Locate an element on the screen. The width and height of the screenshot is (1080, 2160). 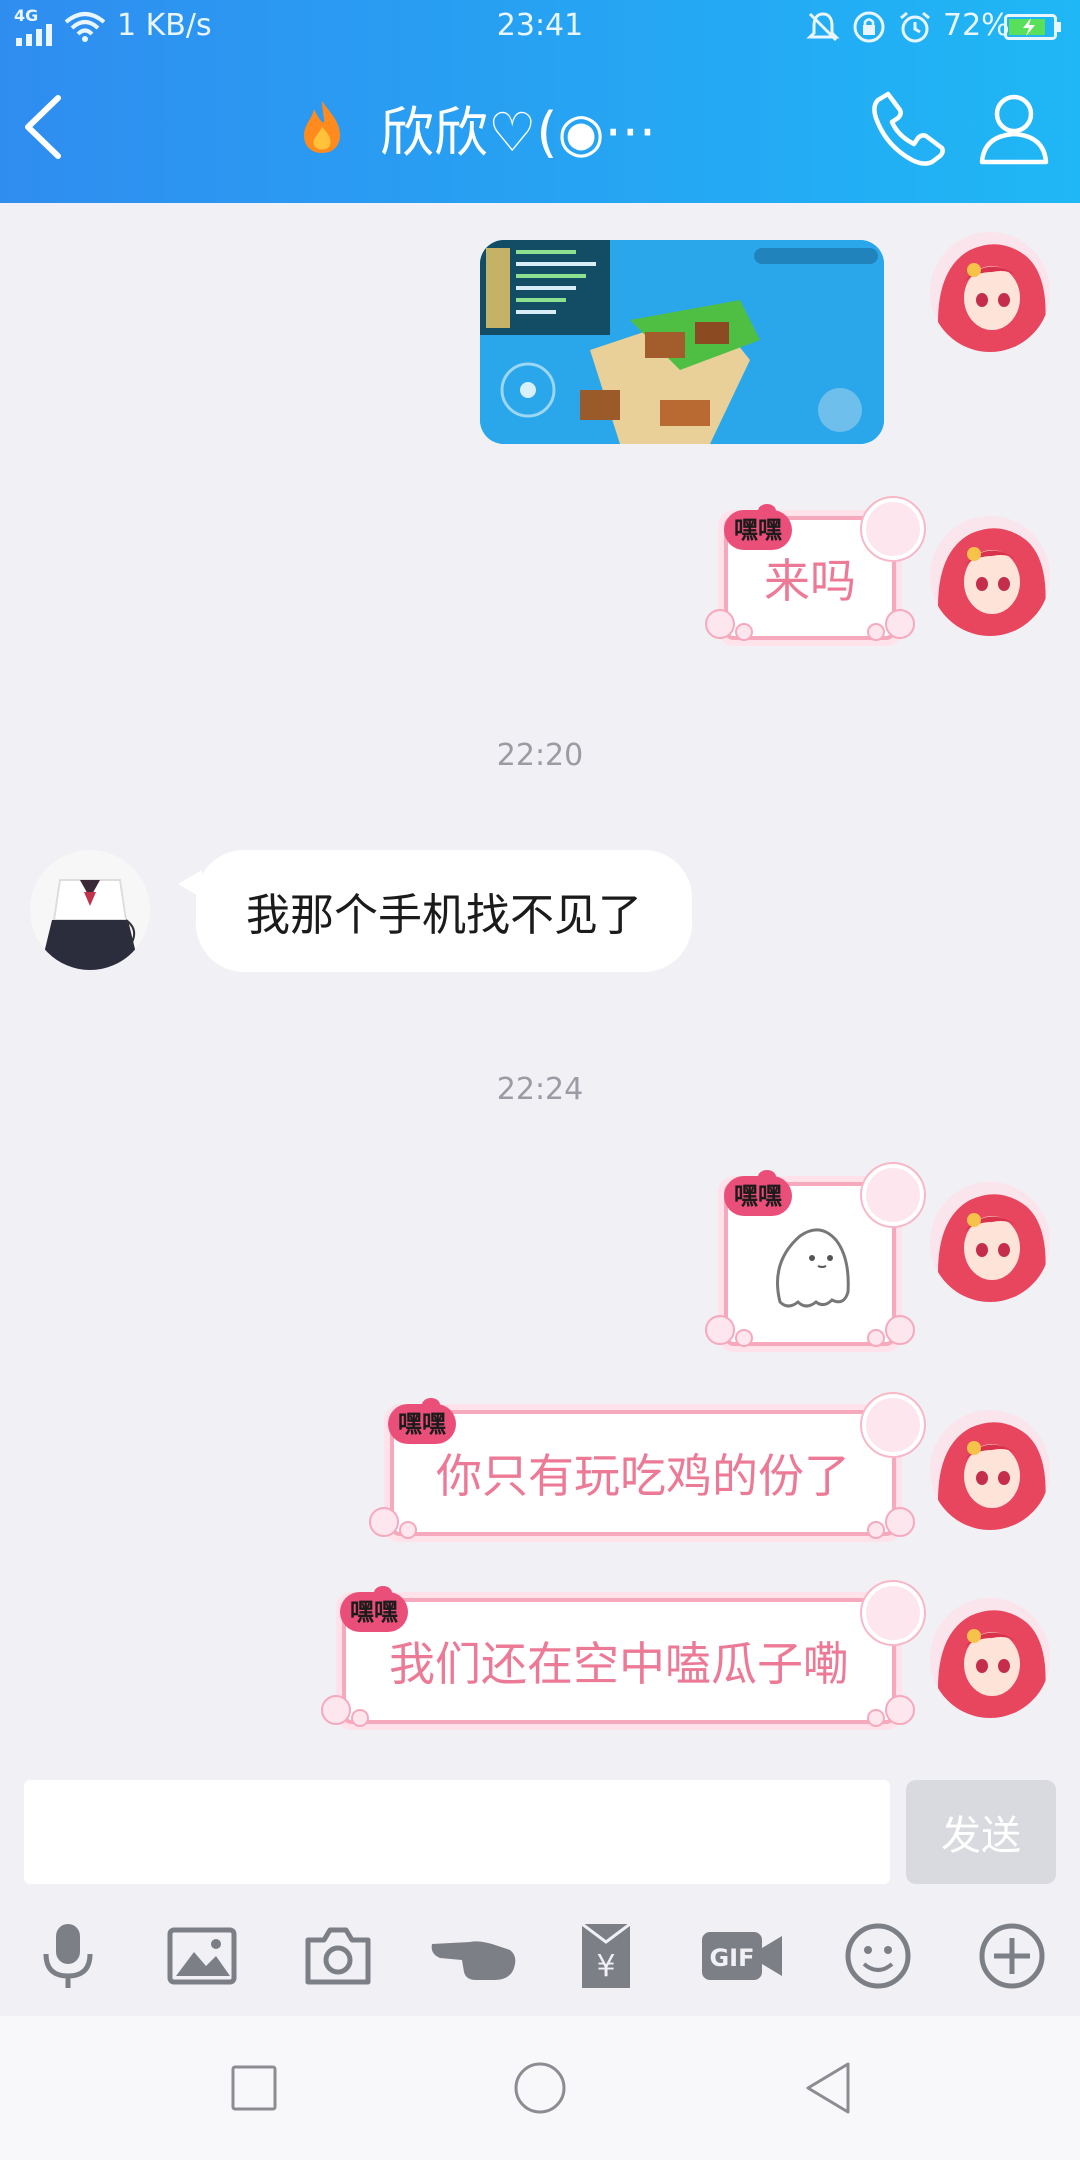
send-button: 发送 is located at coordinates (981, 1832).